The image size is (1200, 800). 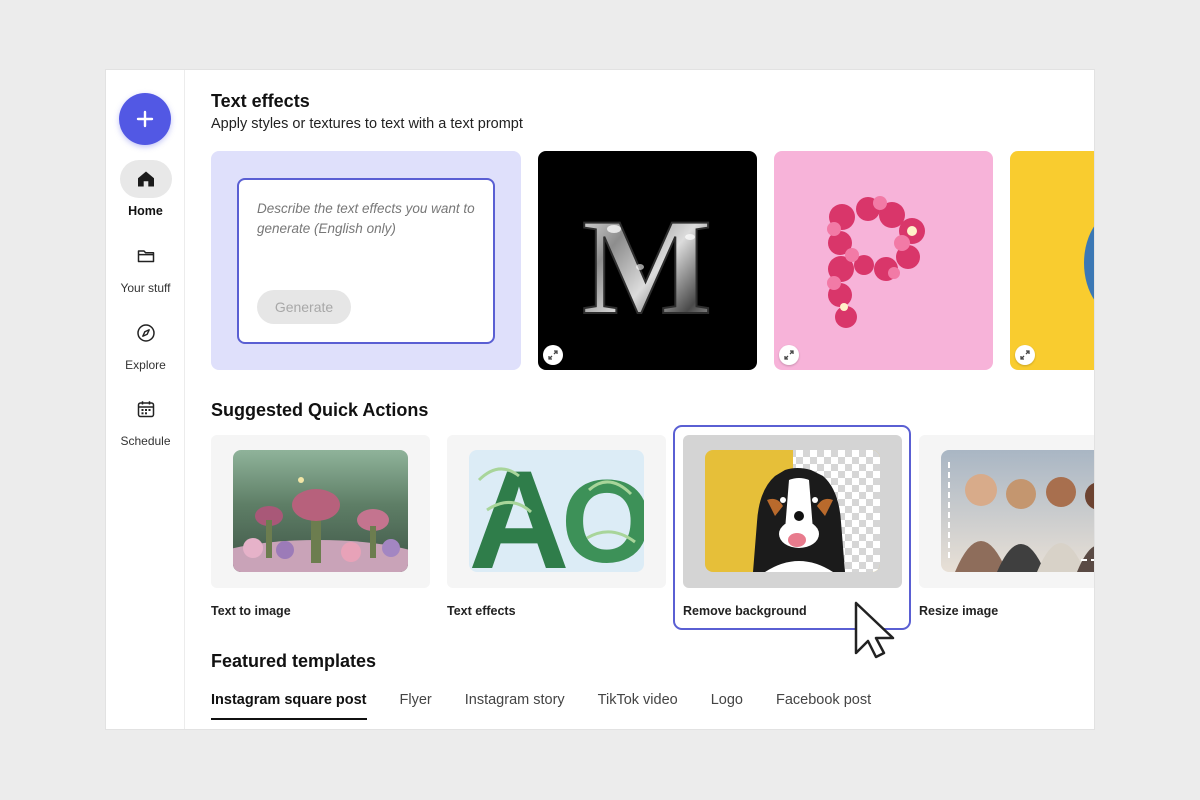 I want to click on sidebar-item-label: Your stuff, so click(x=145, y=288).